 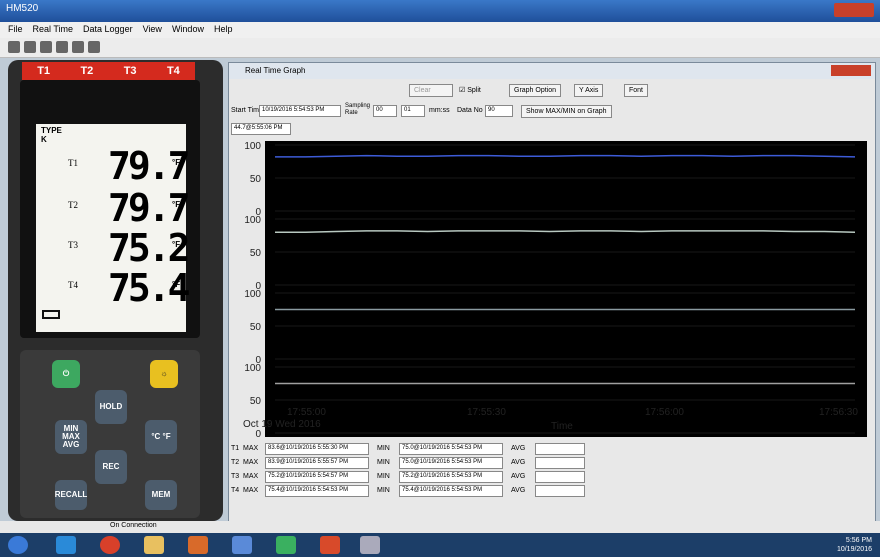 What do you see at coordinates (73, 245) in the screenshot?
I see `reading-label: T3` at bounding box center [73, 245].